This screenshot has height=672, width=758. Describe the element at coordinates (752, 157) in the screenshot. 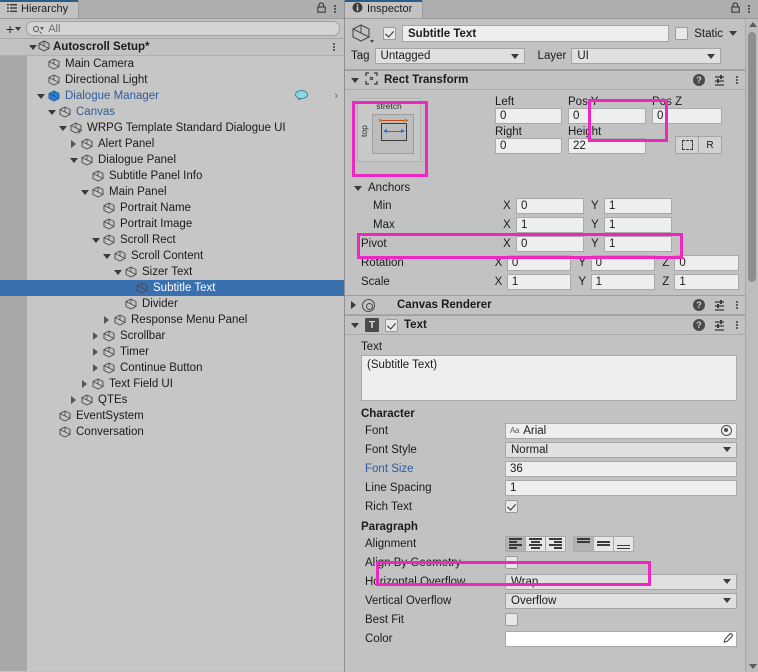

I see `inspector-scroll-thumb` at that location.